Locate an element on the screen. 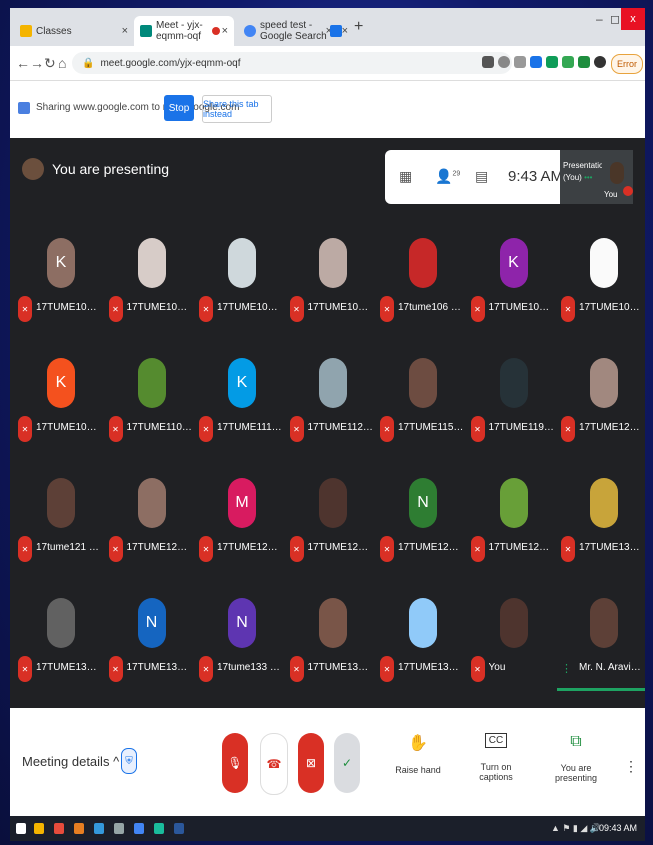  back-icon: ← is located at coordinates (23, 63).